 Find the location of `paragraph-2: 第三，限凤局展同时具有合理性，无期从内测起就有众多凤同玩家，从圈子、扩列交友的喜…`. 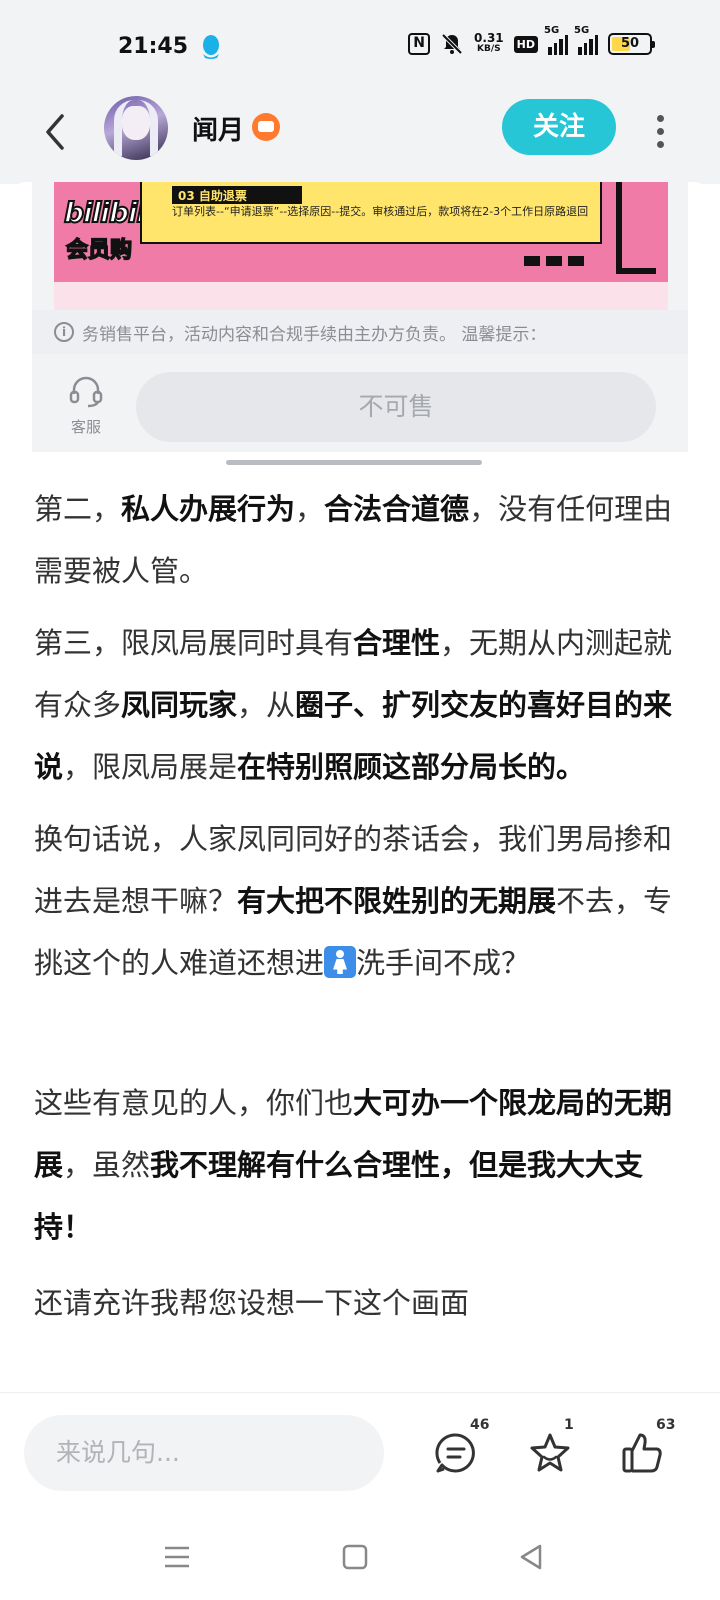

paragraph-2: 第三，限凤局展同时具有合理性，无期从内测起就有众多凤同玩家，从圈子、扩列交友的喜… is located at coordinates (354, 705).